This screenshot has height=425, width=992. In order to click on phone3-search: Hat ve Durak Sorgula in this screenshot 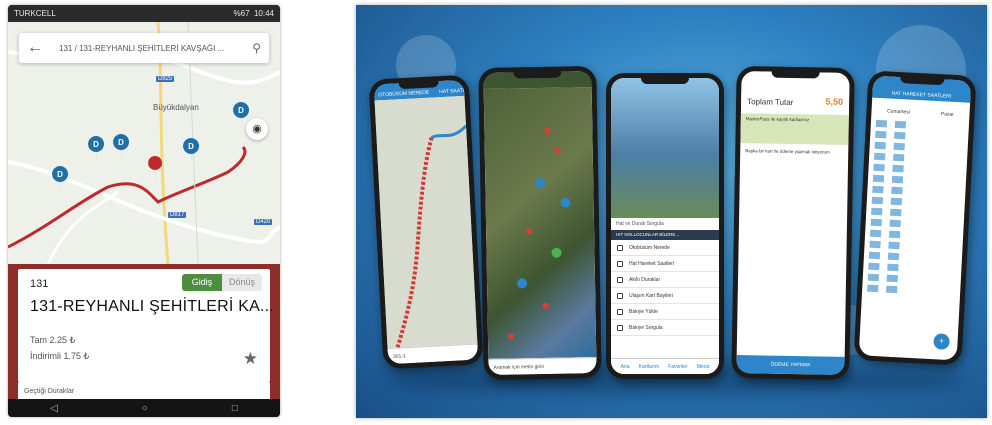, I will do `click(665, 224)`.